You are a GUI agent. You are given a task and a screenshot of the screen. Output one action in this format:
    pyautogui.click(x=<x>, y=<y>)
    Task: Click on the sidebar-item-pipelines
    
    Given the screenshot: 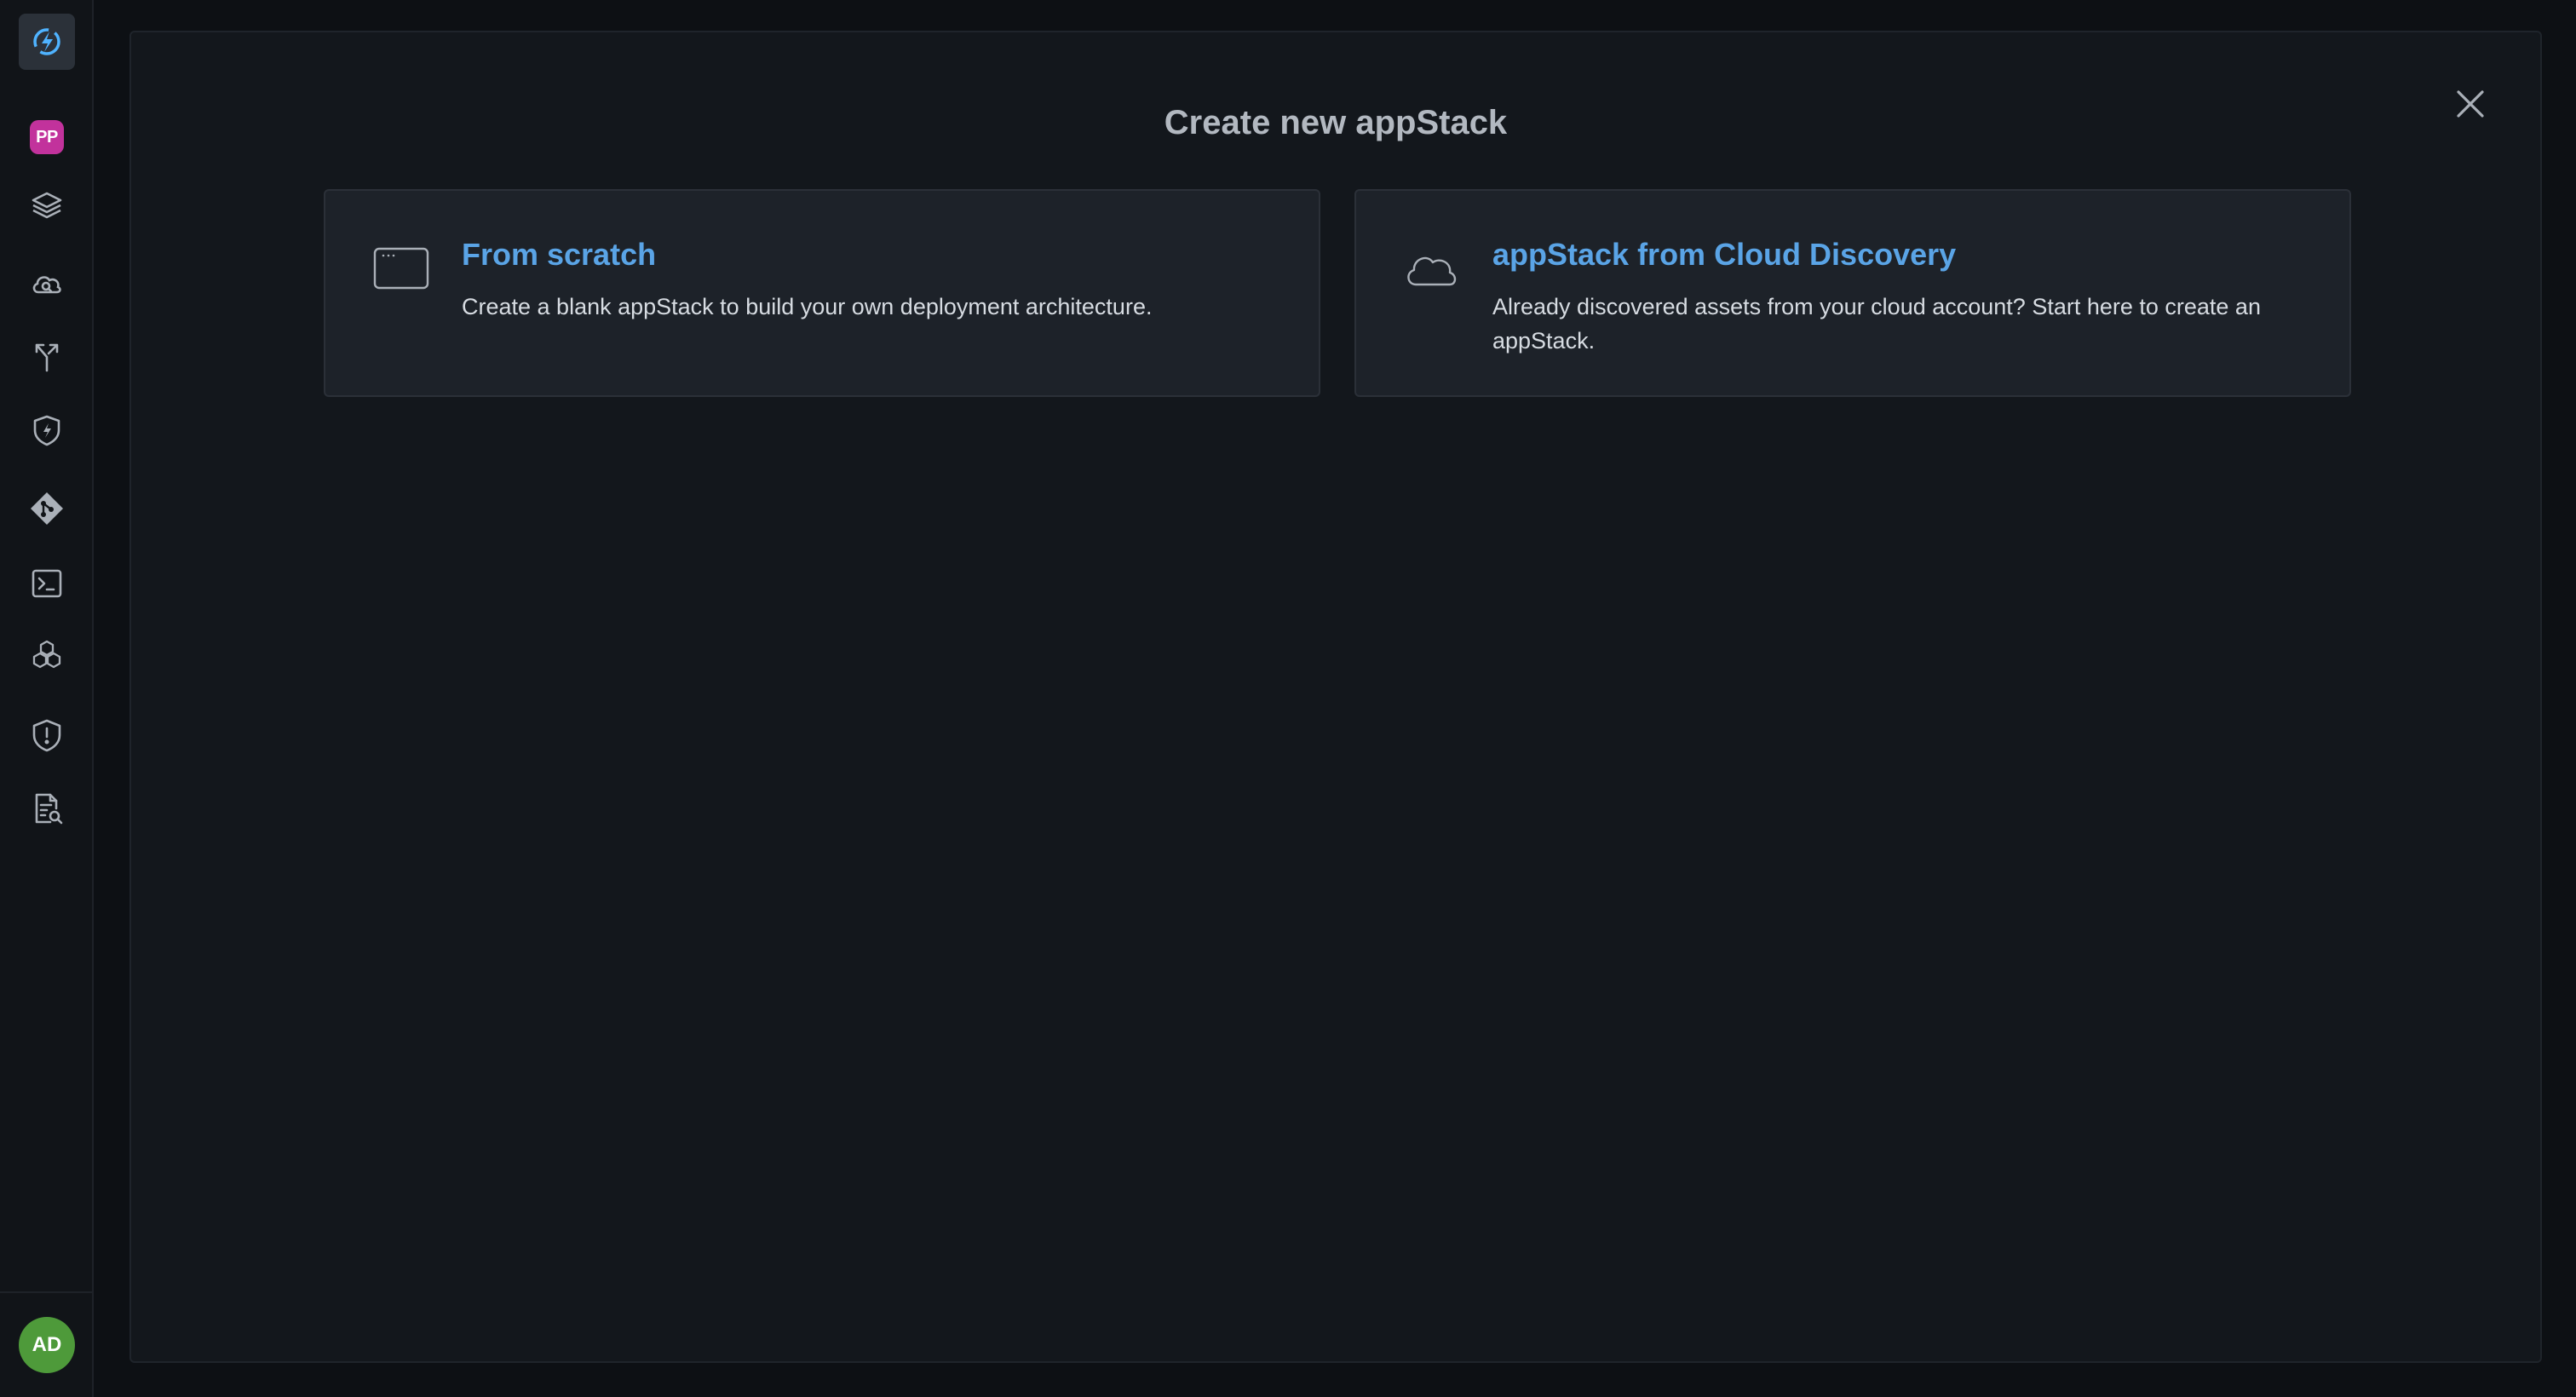 What is the action you would take?
    pyautogui.click(x=47, y=357)
    